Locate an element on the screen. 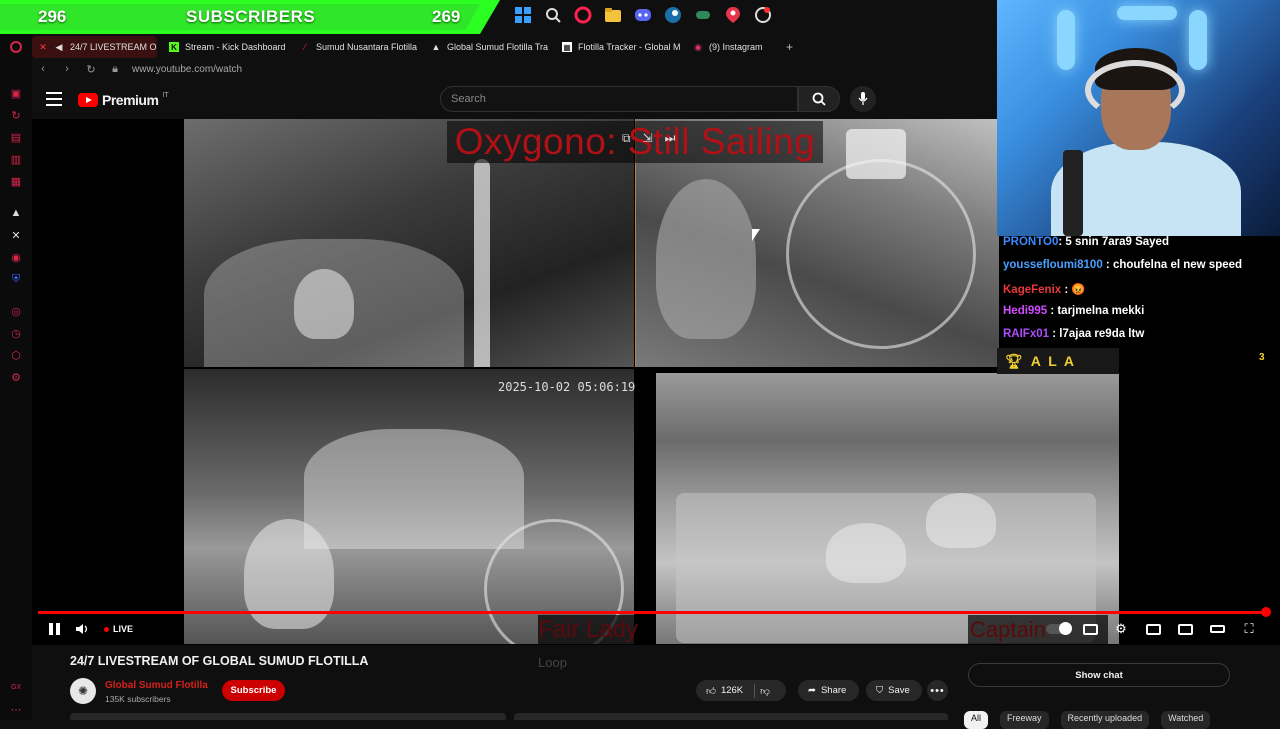  progress-bar is located at coordinates (652, 612).